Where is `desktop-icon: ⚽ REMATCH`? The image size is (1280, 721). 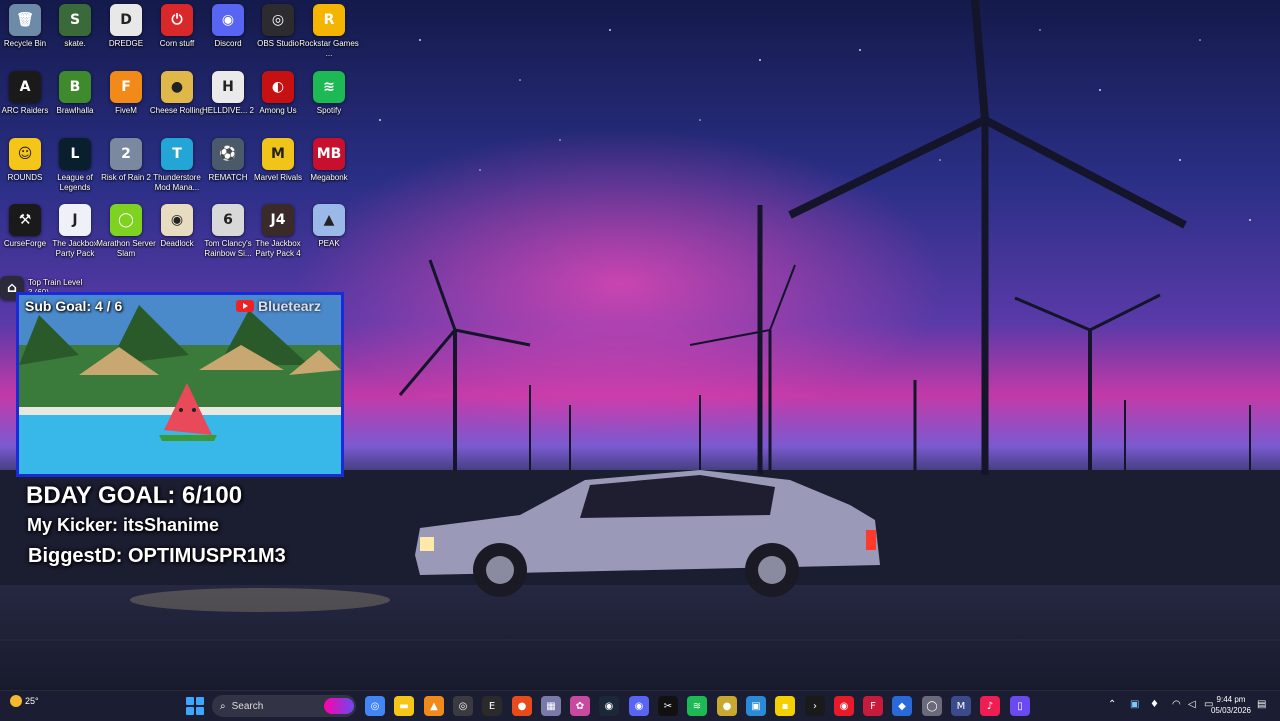
desktop-icon: ⚽ REMATCH is located at coordinates (228, 170).